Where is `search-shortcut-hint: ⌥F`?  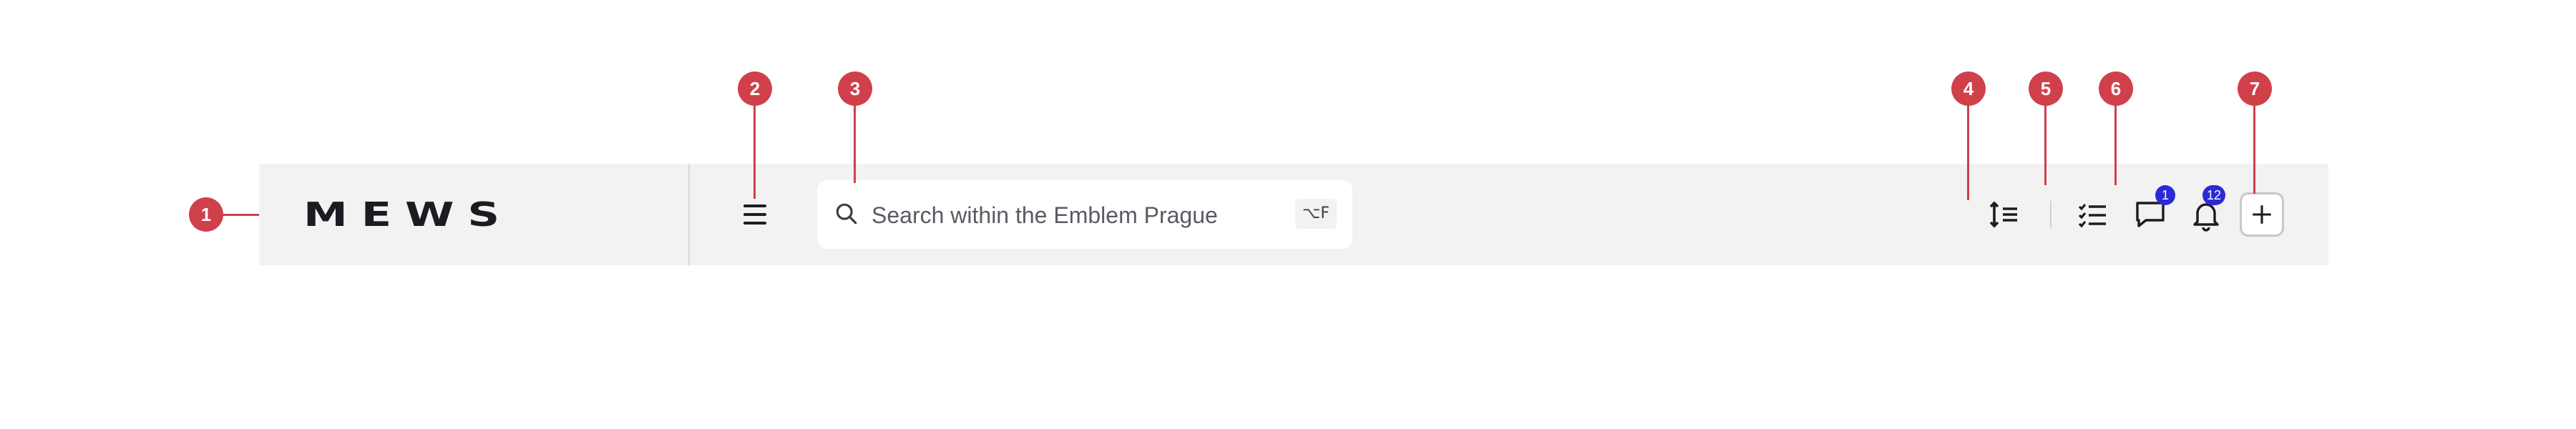 search-shortcut-hint: ⌥F is located at coordinates (1315, 214).